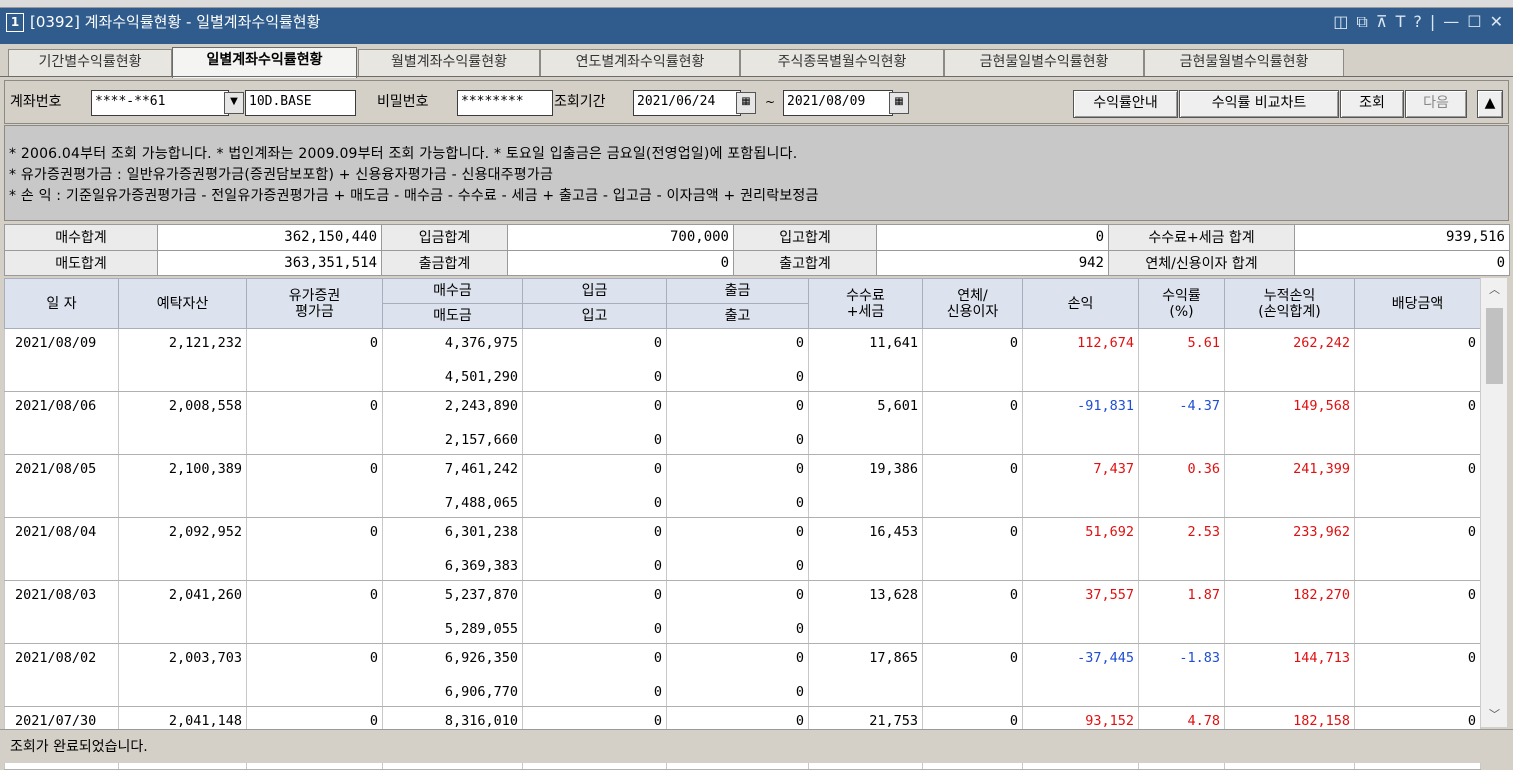 The image size is (1513, 770). Describe the element at coordinates (594, 316) in the screenshot. I see `col-header-stock-in: 입고` at that location.